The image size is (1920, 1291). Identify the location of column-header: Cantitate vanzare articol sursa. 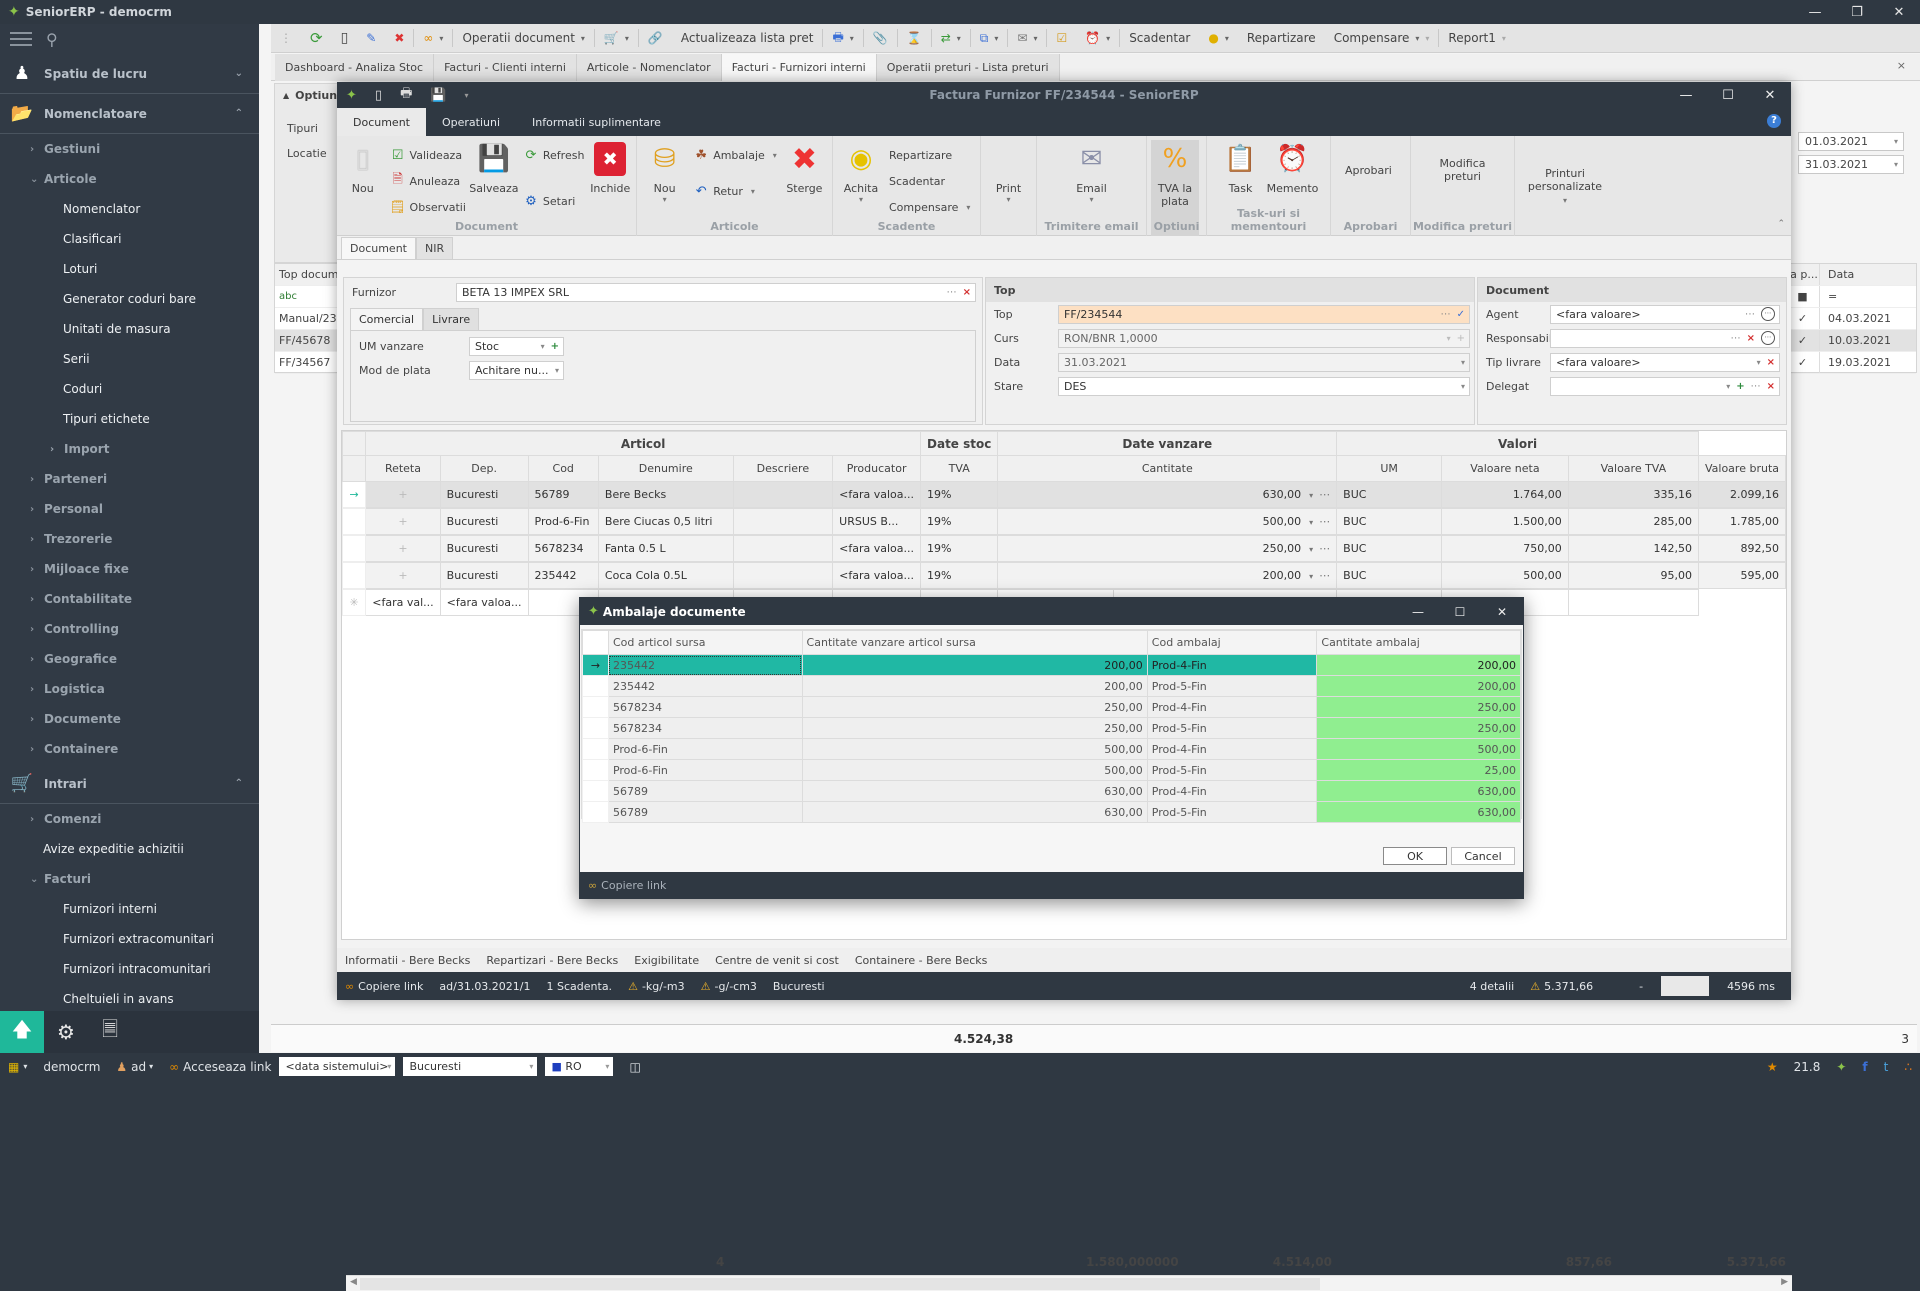
(974, 642).